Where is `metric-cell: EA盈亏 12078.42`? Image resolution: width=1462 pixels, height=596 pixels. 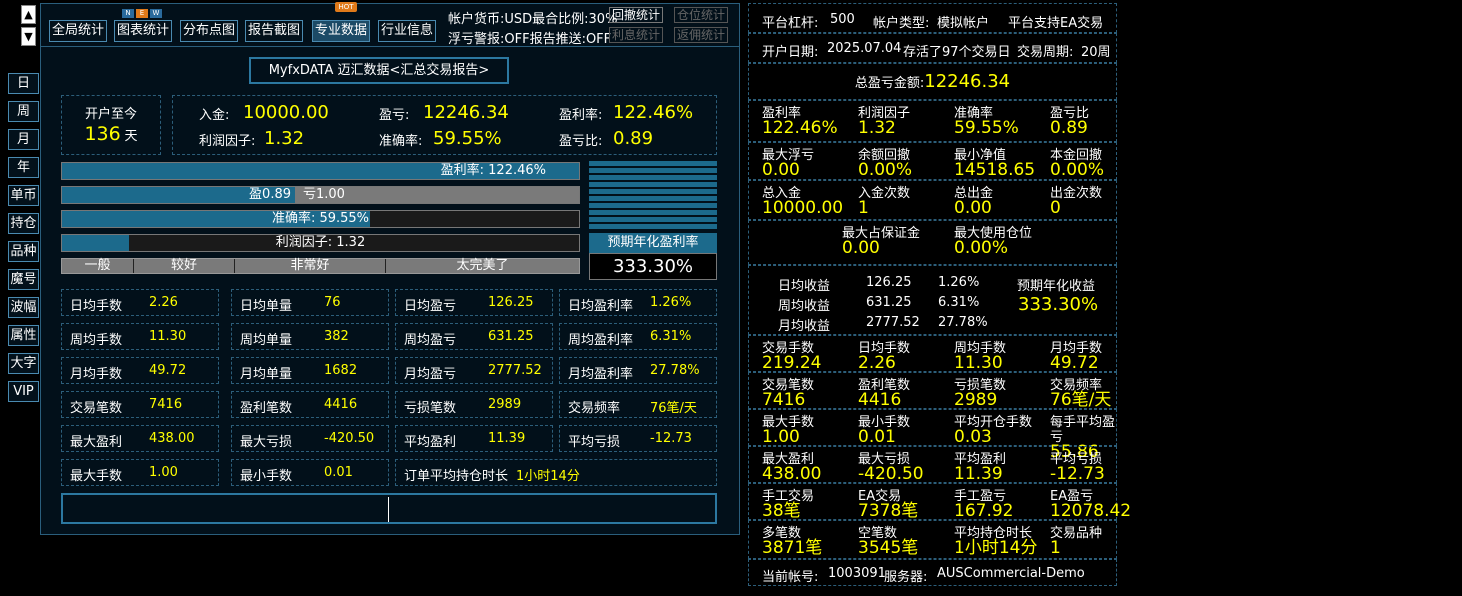 metric-cell: EA盈亏 12078.42 is located at coordinates (1091, 505).